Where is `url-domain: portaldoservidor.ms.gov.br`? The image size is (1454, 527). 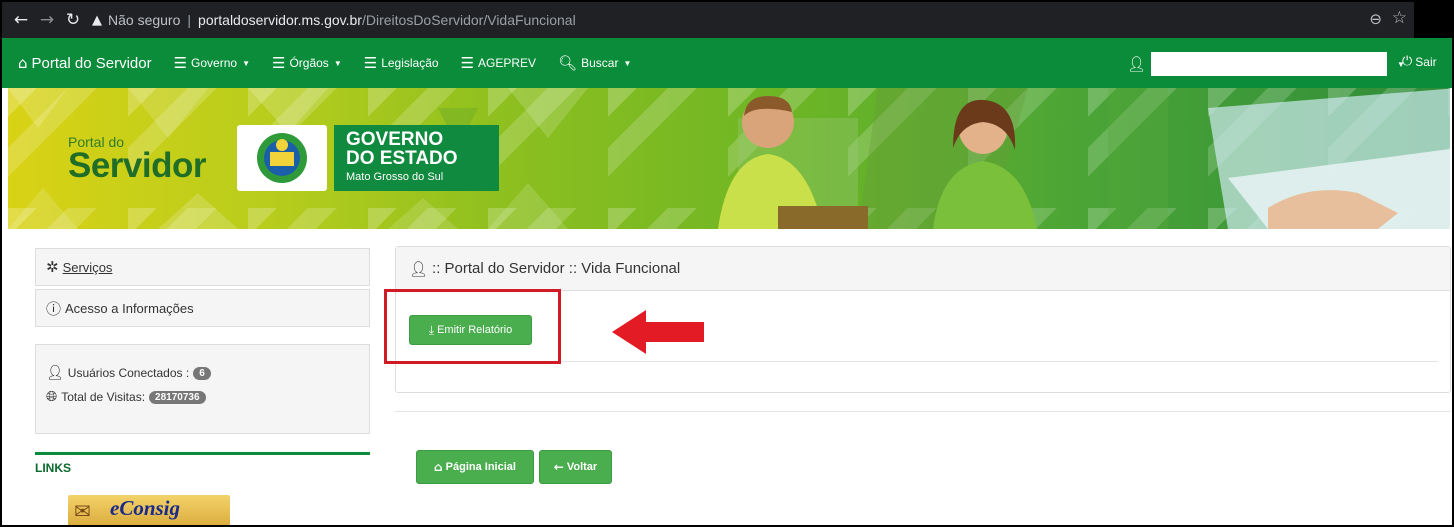
url-domain: portaldoservidor.ms.gov.br is located at coordinates (280, 20).